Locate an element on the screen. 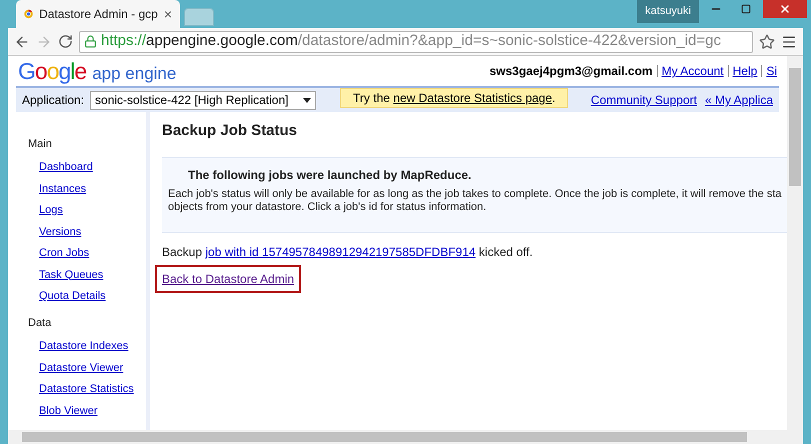  sidebar-heading: Data is located at coordinates (39, 323).